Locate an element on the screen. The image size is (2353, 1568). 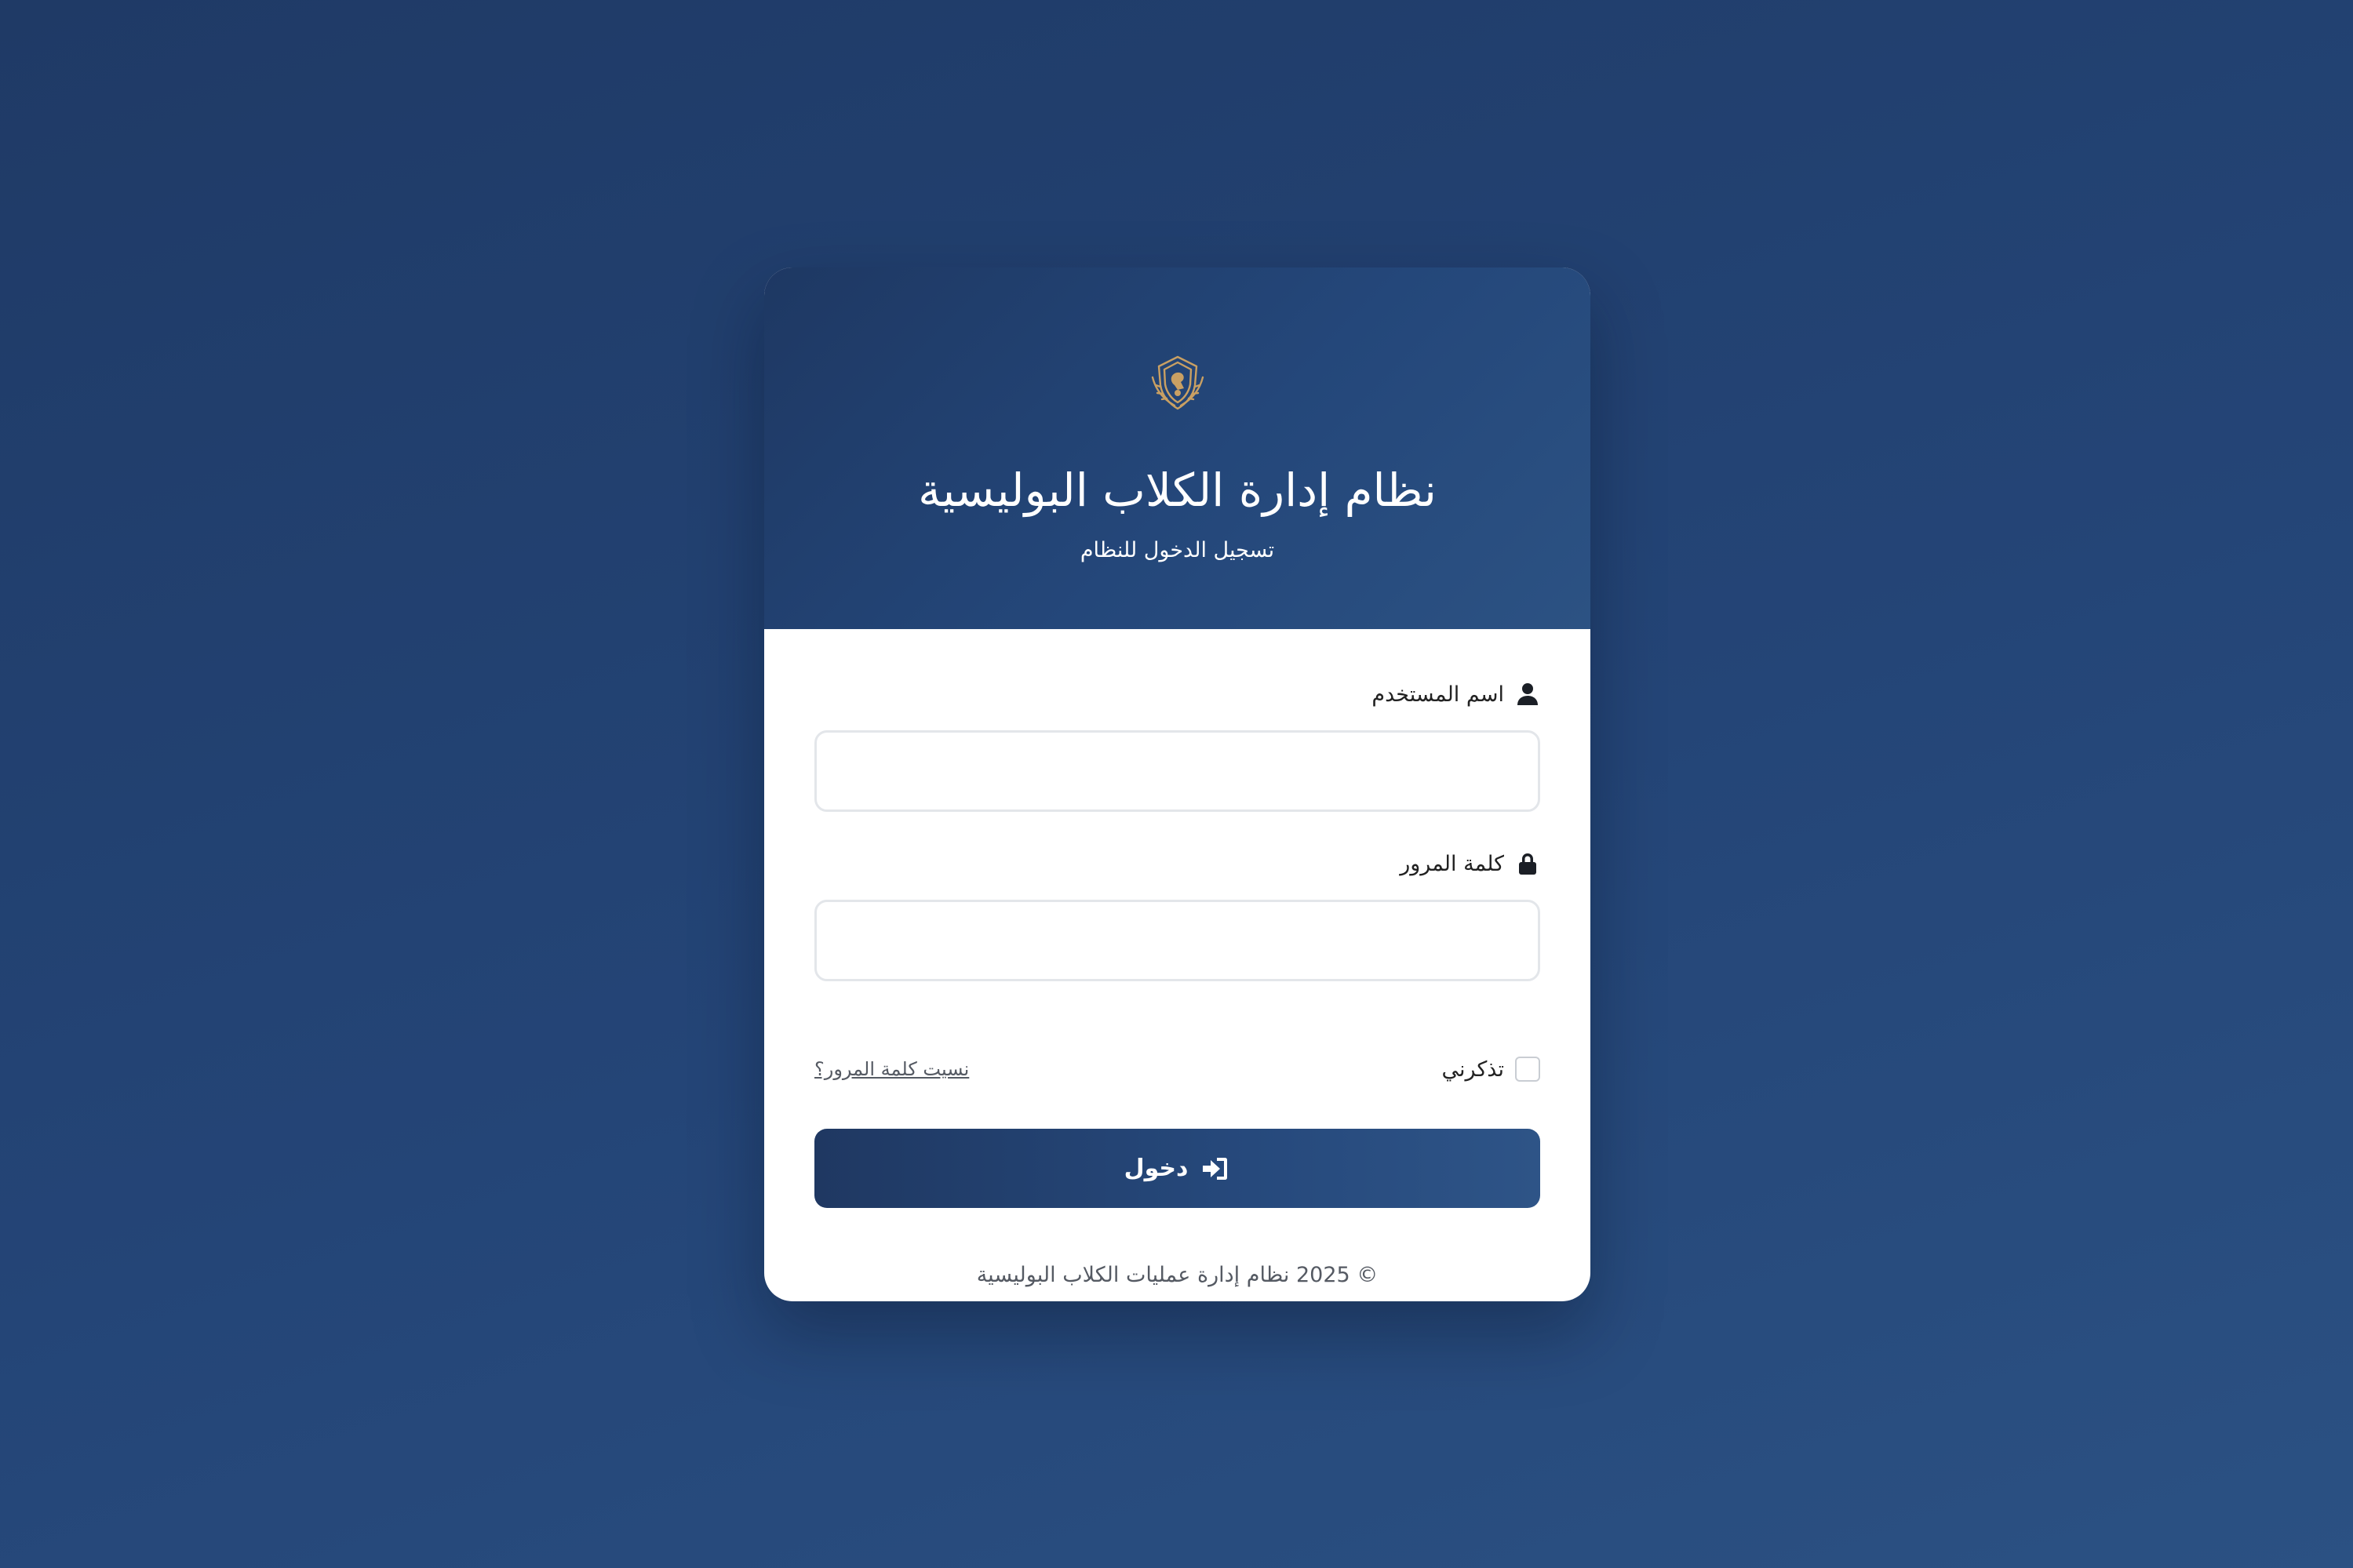
login-button: دخول is located at coordinates (1177, 1168).